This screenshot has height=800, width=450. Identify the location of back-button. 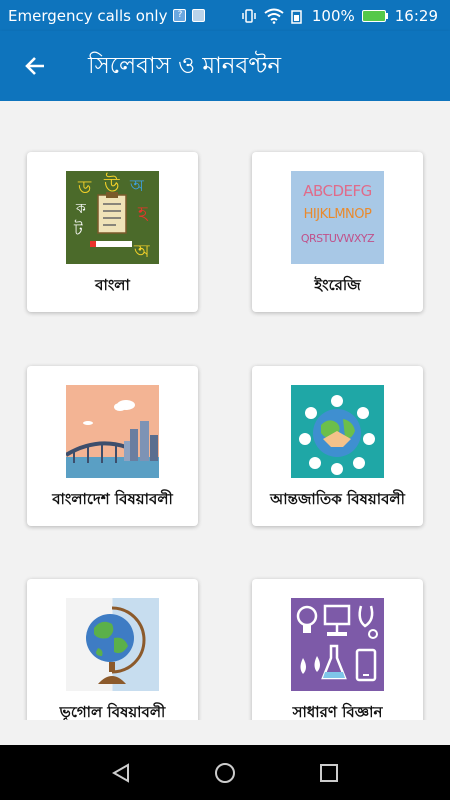
(35, 66).